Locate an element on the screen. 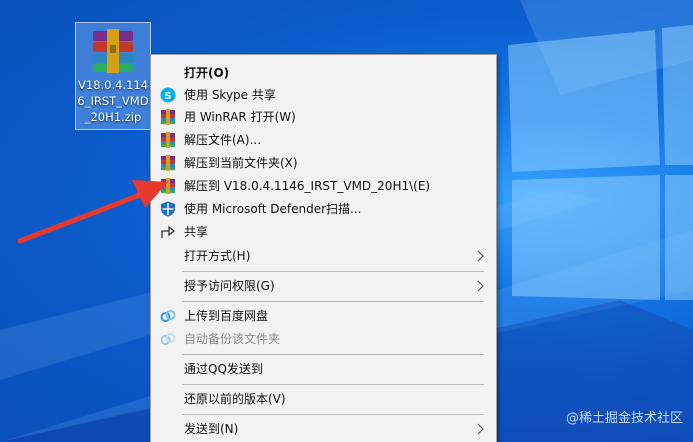 Image resolution: width=693 pixels, height=442 pixels. watermark: @稀土掘金技术社区 is located at coordinates (624, 418).